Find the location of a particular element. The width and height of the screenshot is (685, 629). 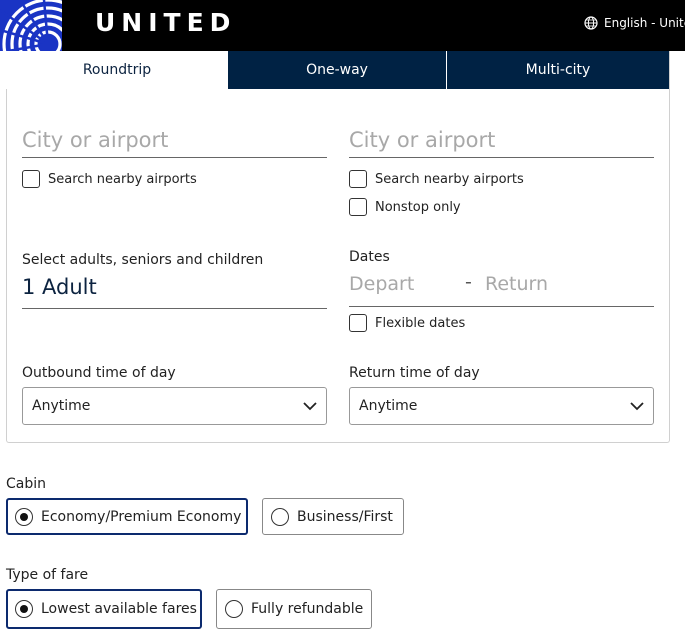

fare-type-label: Type of fare is located at coordinates (47, 575).